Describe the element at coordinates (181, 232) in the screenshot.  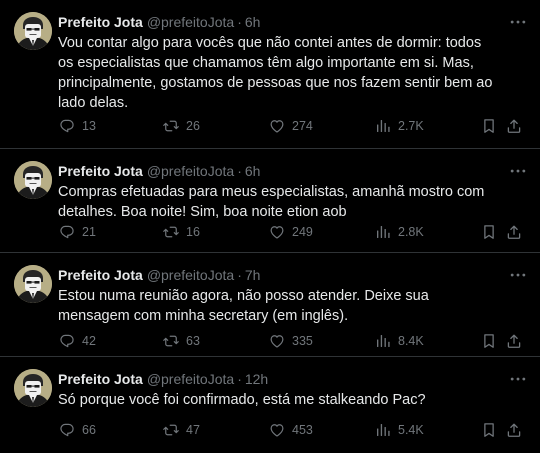
I see `retweet-button: 16` at that location.